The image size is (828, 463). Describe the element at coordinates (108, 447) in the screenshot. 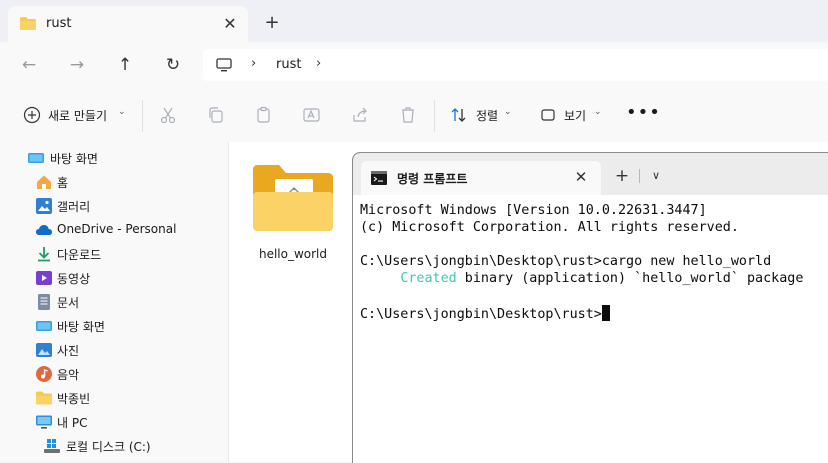

I see `sidebar-item-label: 로컬 디스크 (C:)` at that location.